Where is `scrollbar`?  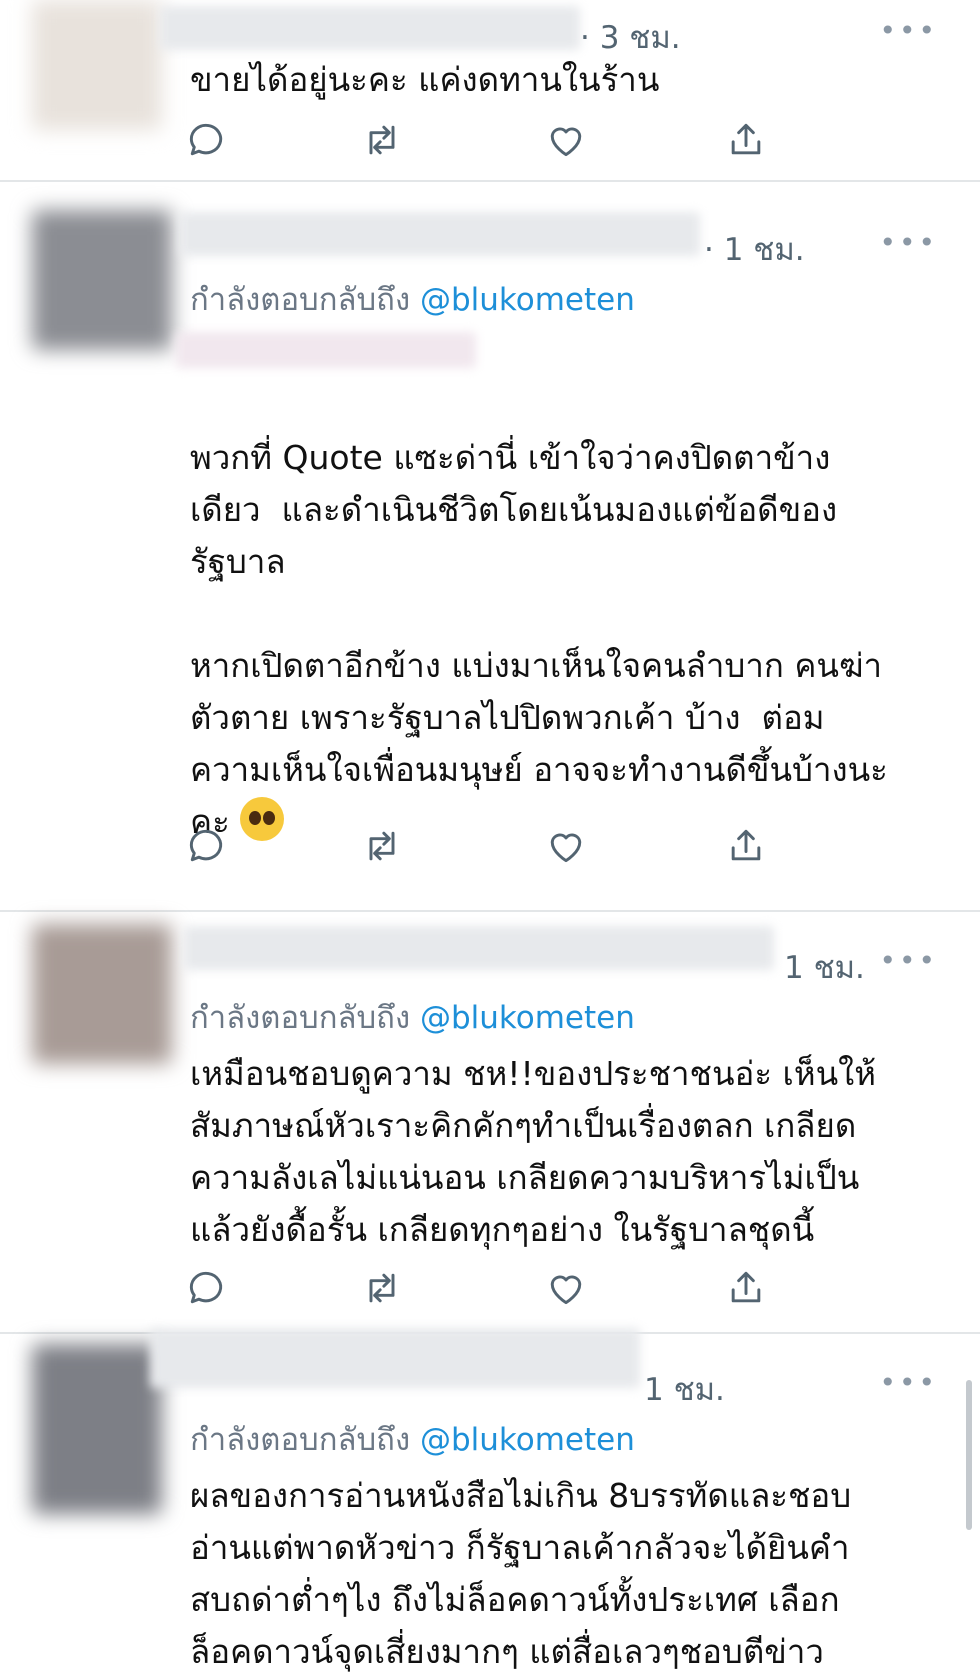 scrollbar is located at coordinates (969, 1455).